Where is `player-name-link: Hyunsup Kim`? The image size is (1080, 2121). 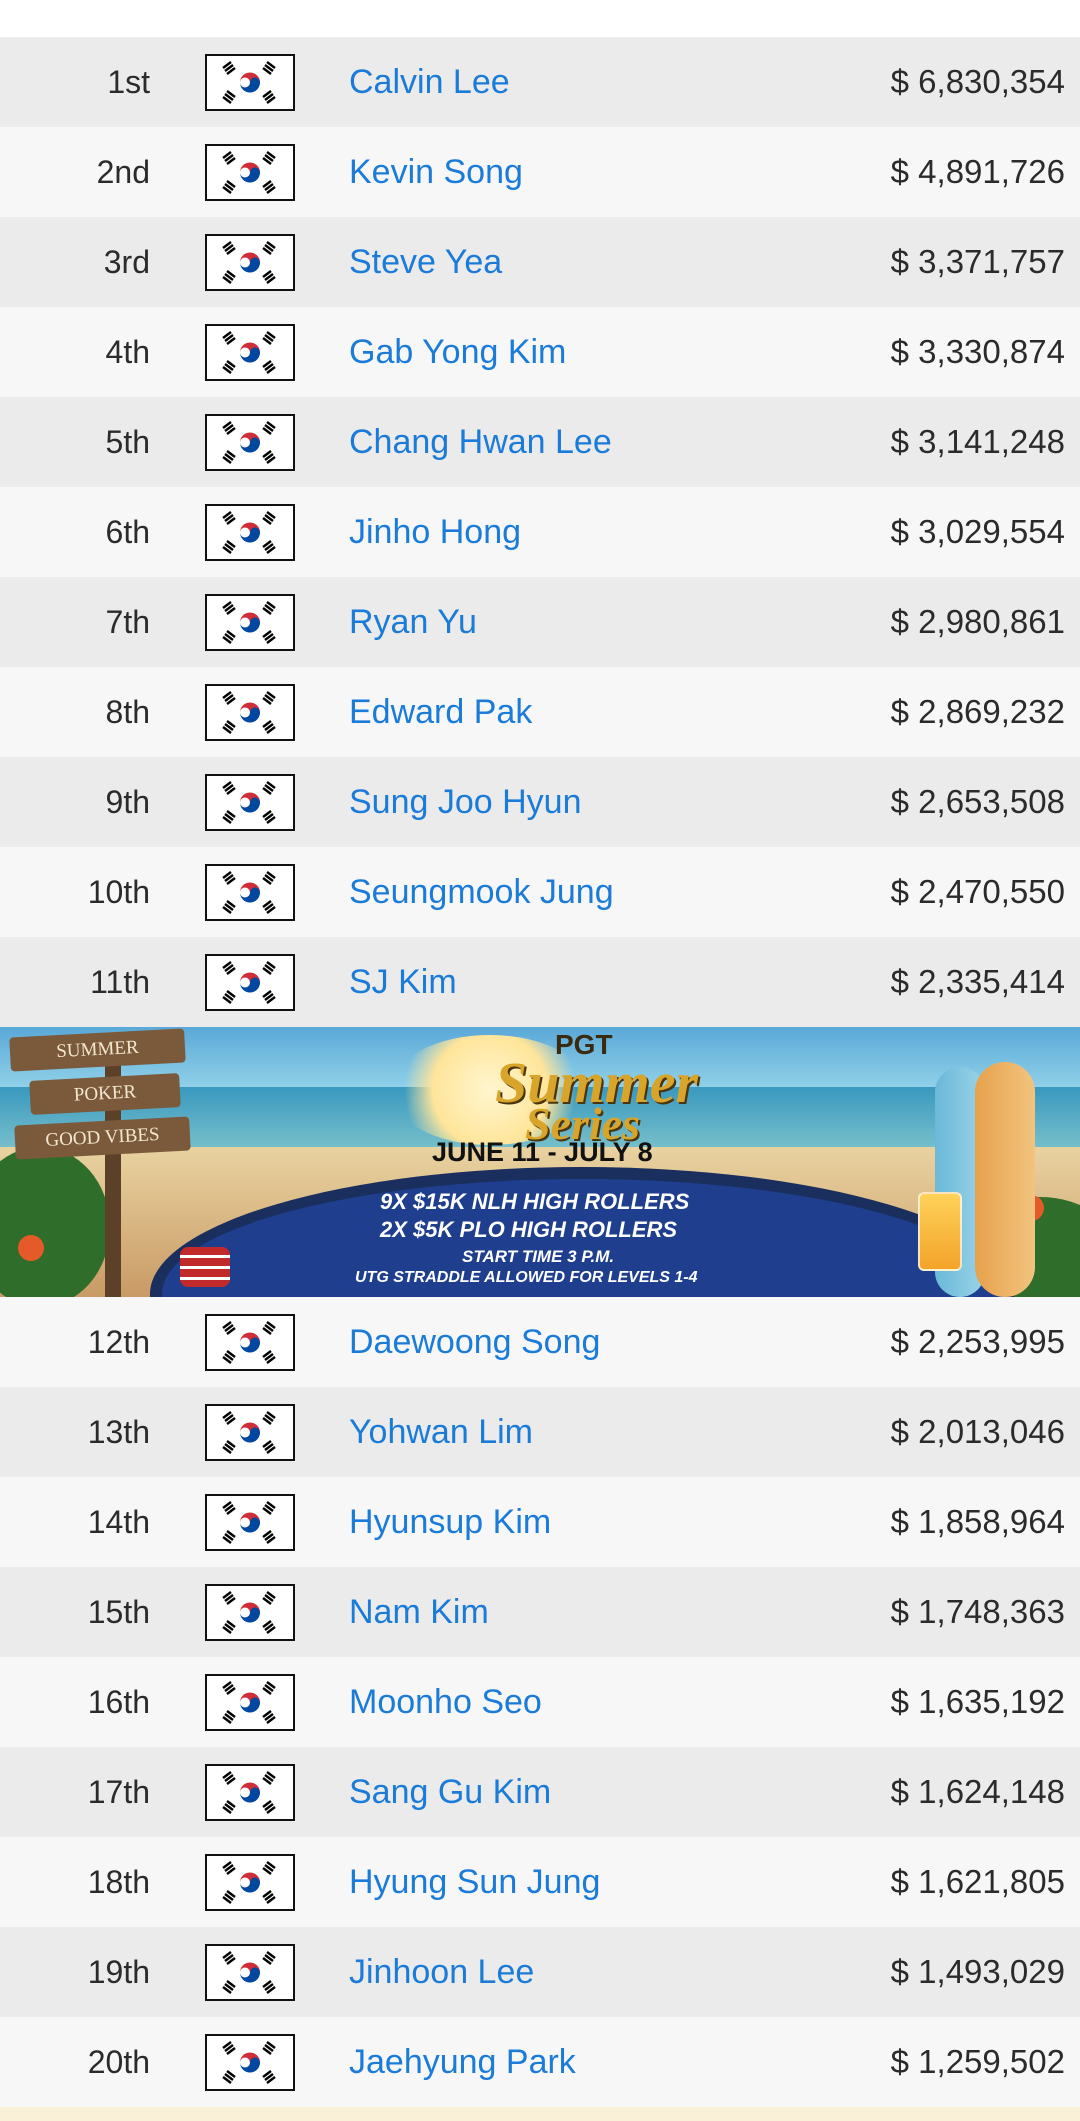 player-name-link: Hyunsup Kim is located at coordinates (450, 1522).